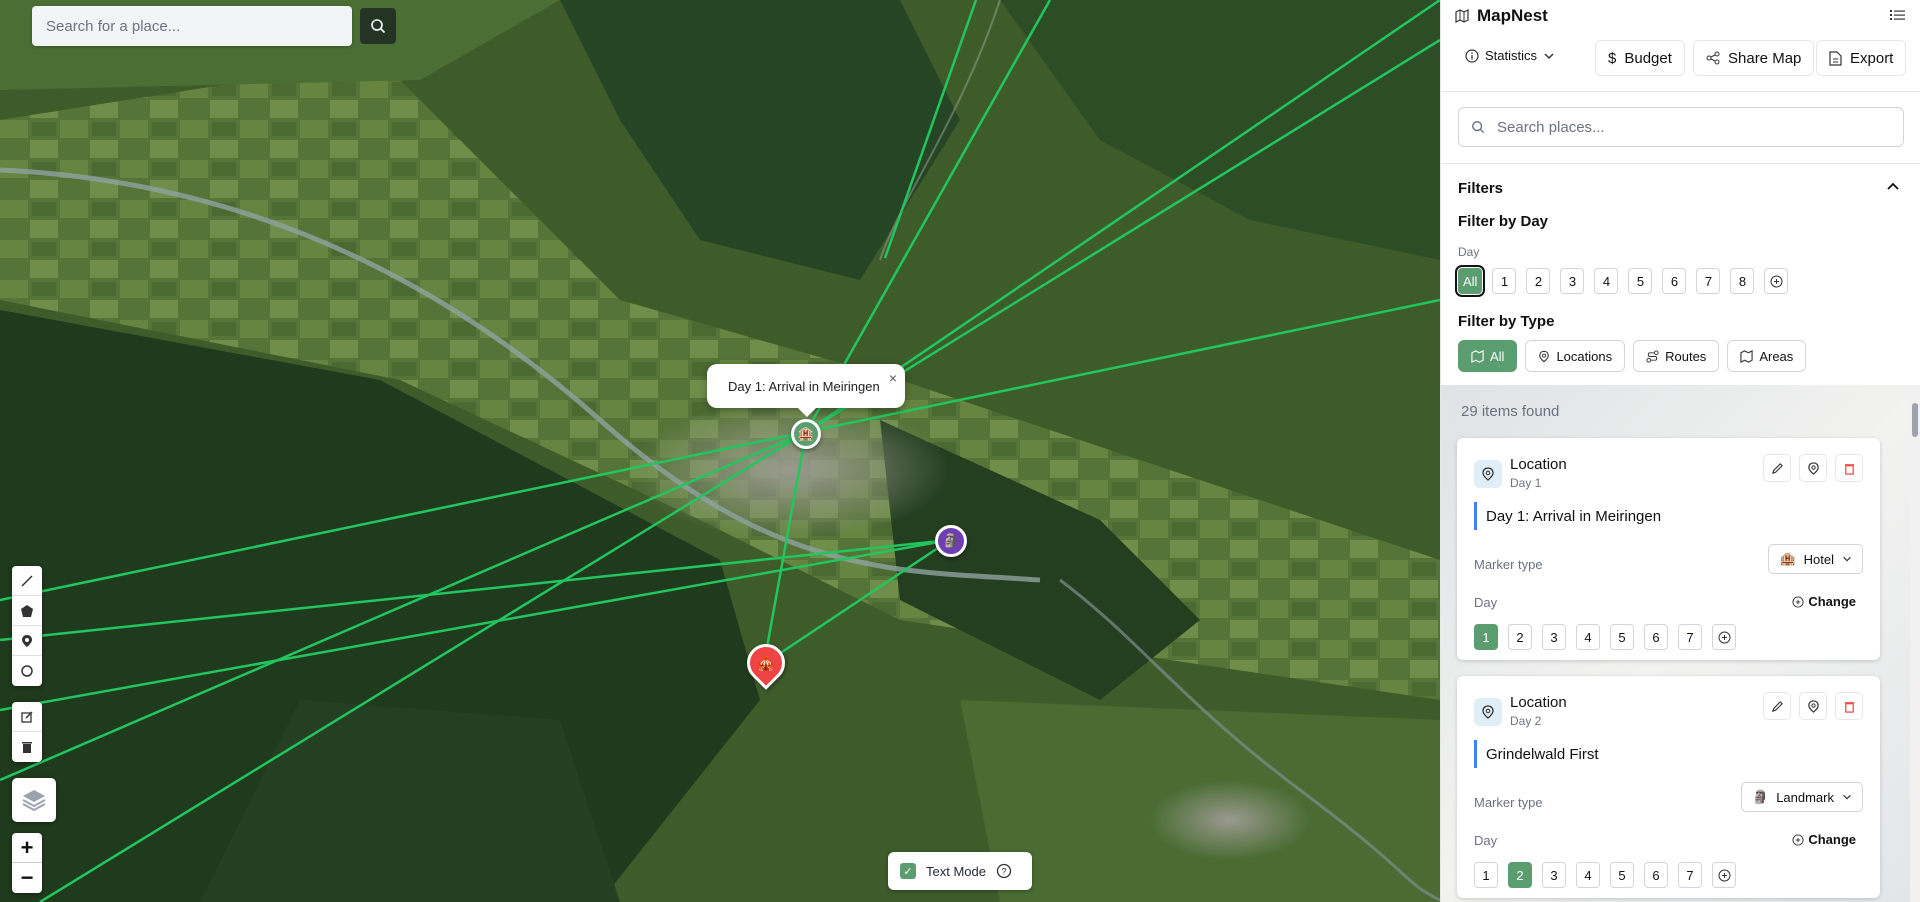 Image resolution: width=1920 pixels, height=902 pixels. What do you see at coordinates (1004, 871) in the screenshot?
I see `help-icon: ?` at bounding box center [1004, 871].